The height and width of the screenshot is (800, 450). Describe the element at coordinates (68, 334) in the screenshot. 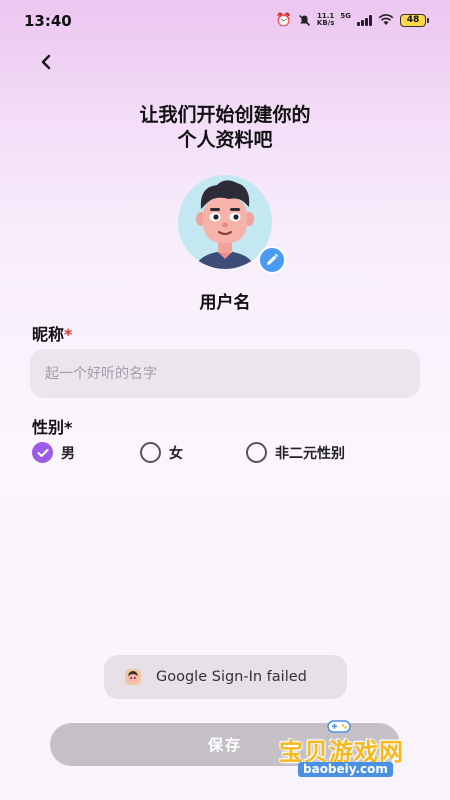

I see `required-mark: *` at that location.